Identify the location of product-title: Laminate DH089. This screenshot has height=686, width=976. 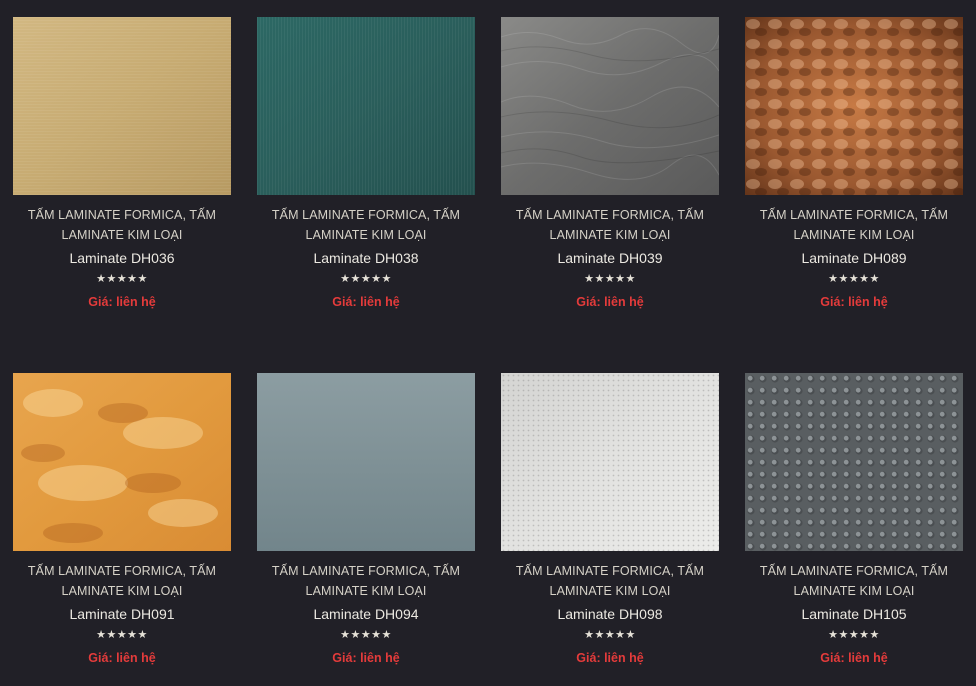
(854, 258).